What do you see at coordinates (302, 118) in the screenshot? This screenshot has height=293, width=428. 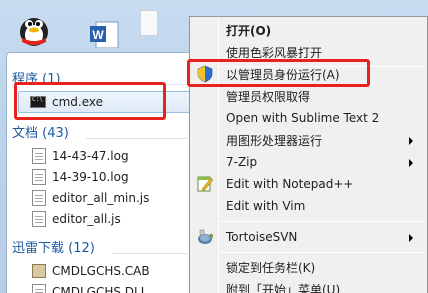 I see `menu-item-open-sublime: Open with Sublime Text 2` at bounding box center [302, 118].